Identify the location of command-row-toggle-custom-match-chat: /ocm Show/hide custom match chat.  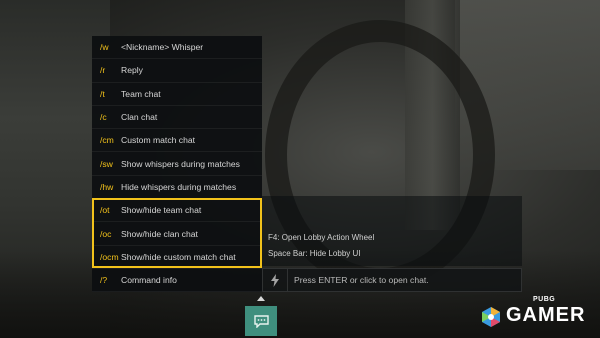
(177, 257).